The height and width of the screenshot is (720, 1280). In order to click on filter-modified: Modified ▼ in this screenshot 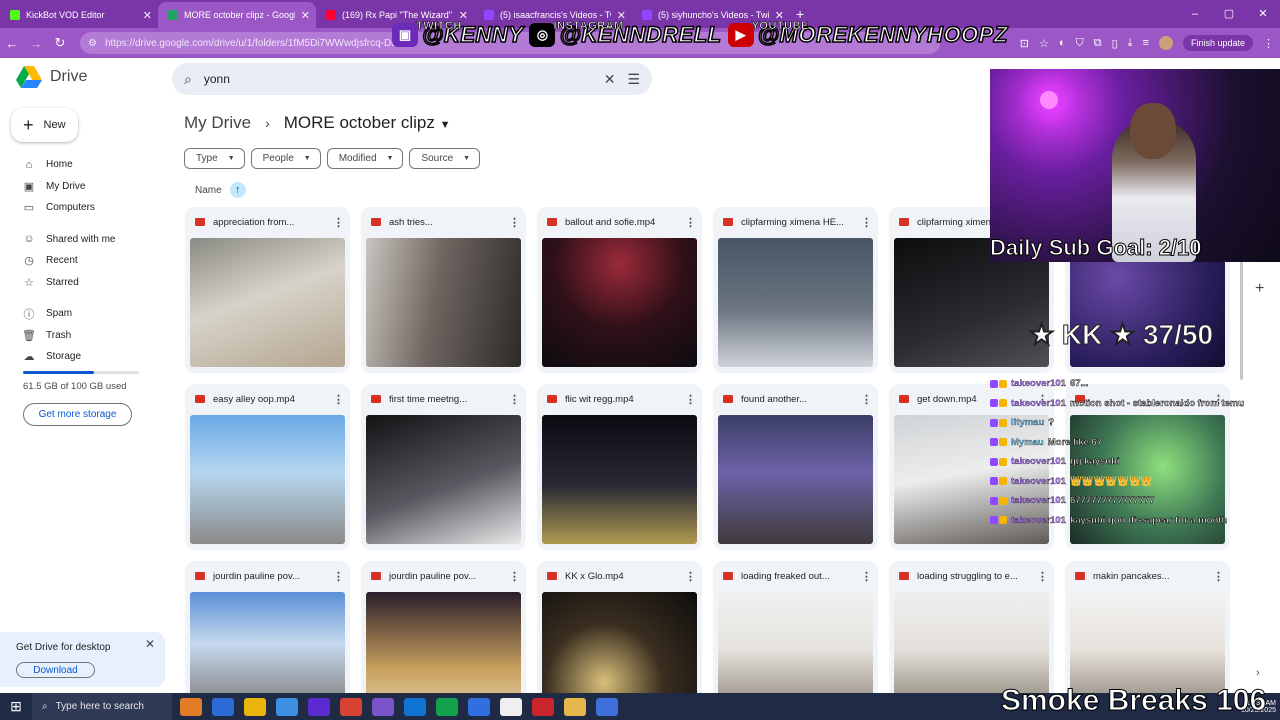, I will do `click(365, 158)`.